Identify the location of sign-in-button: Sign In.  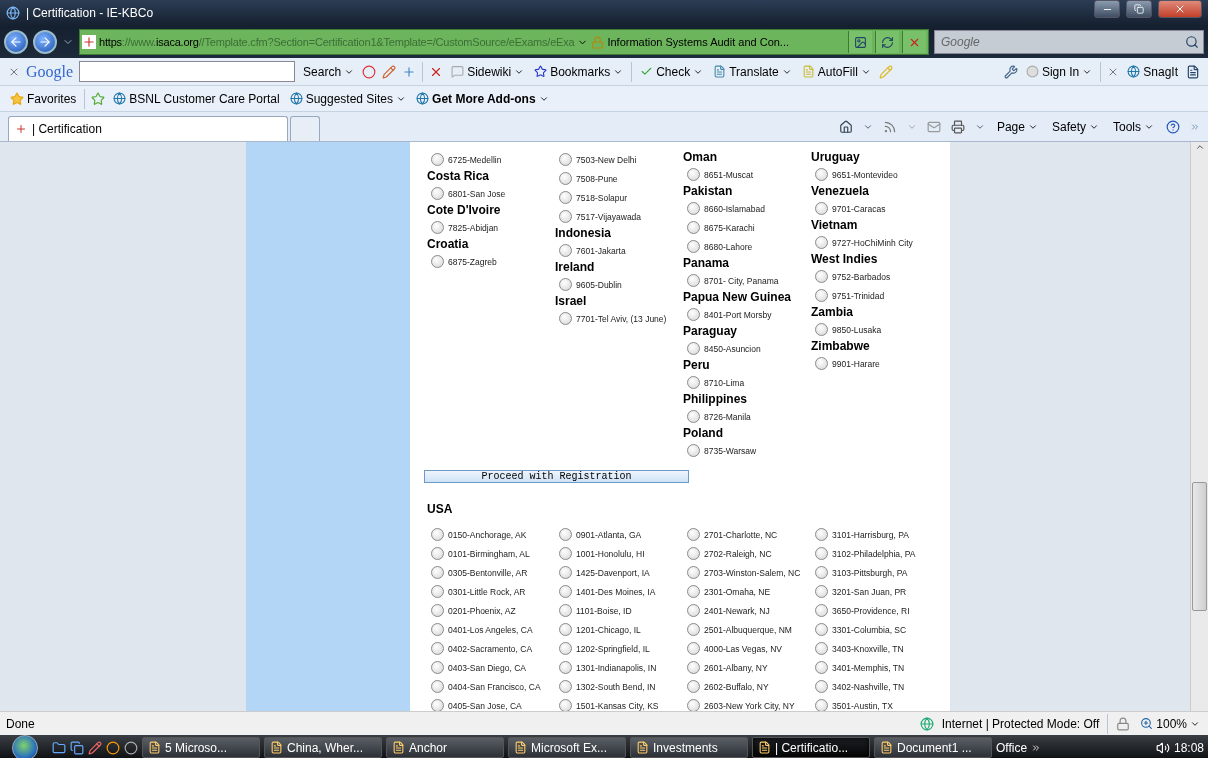
(1059, 71).